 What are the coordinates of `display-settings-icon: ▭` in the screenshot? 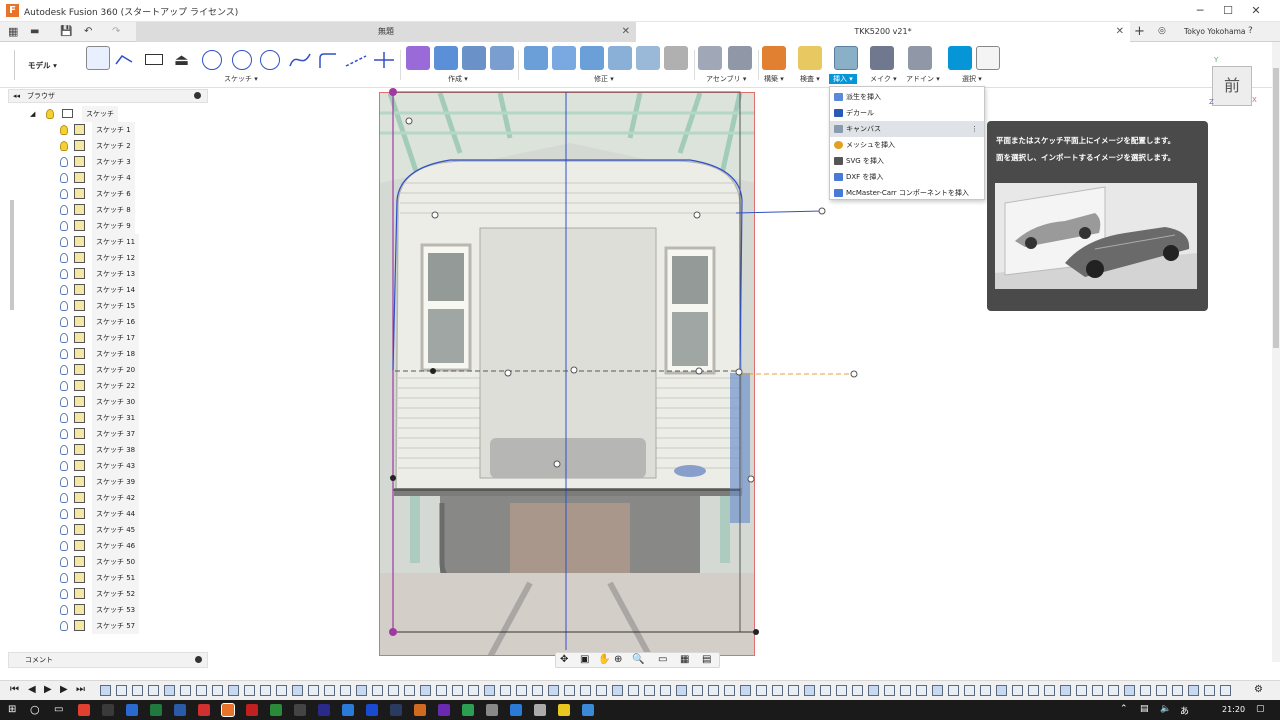 It's located at (662, 659).